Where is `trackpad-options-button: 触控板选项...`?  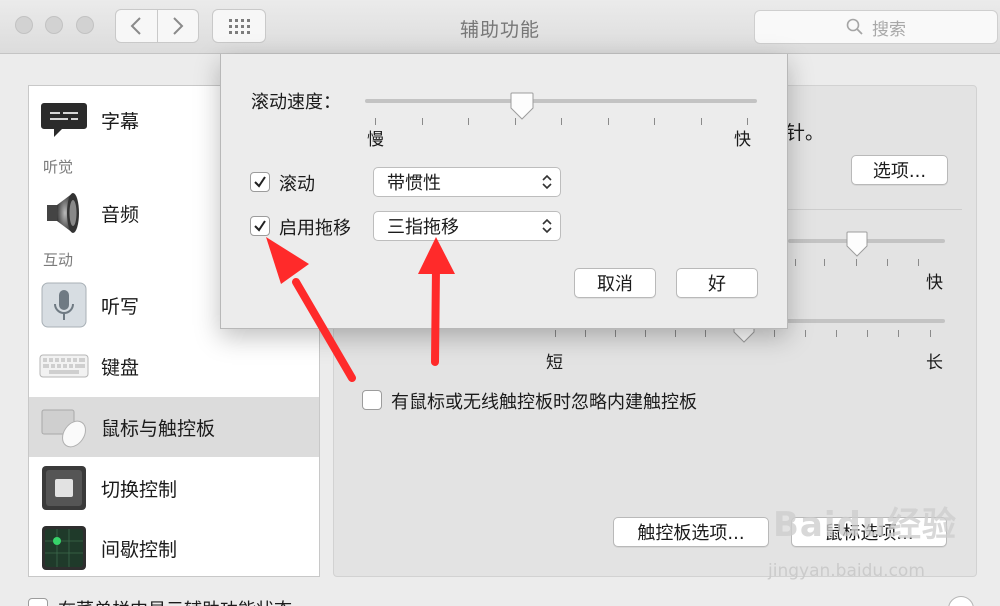 trackpad-options-button: 触控板选项... is located at coordinates (691, 532).